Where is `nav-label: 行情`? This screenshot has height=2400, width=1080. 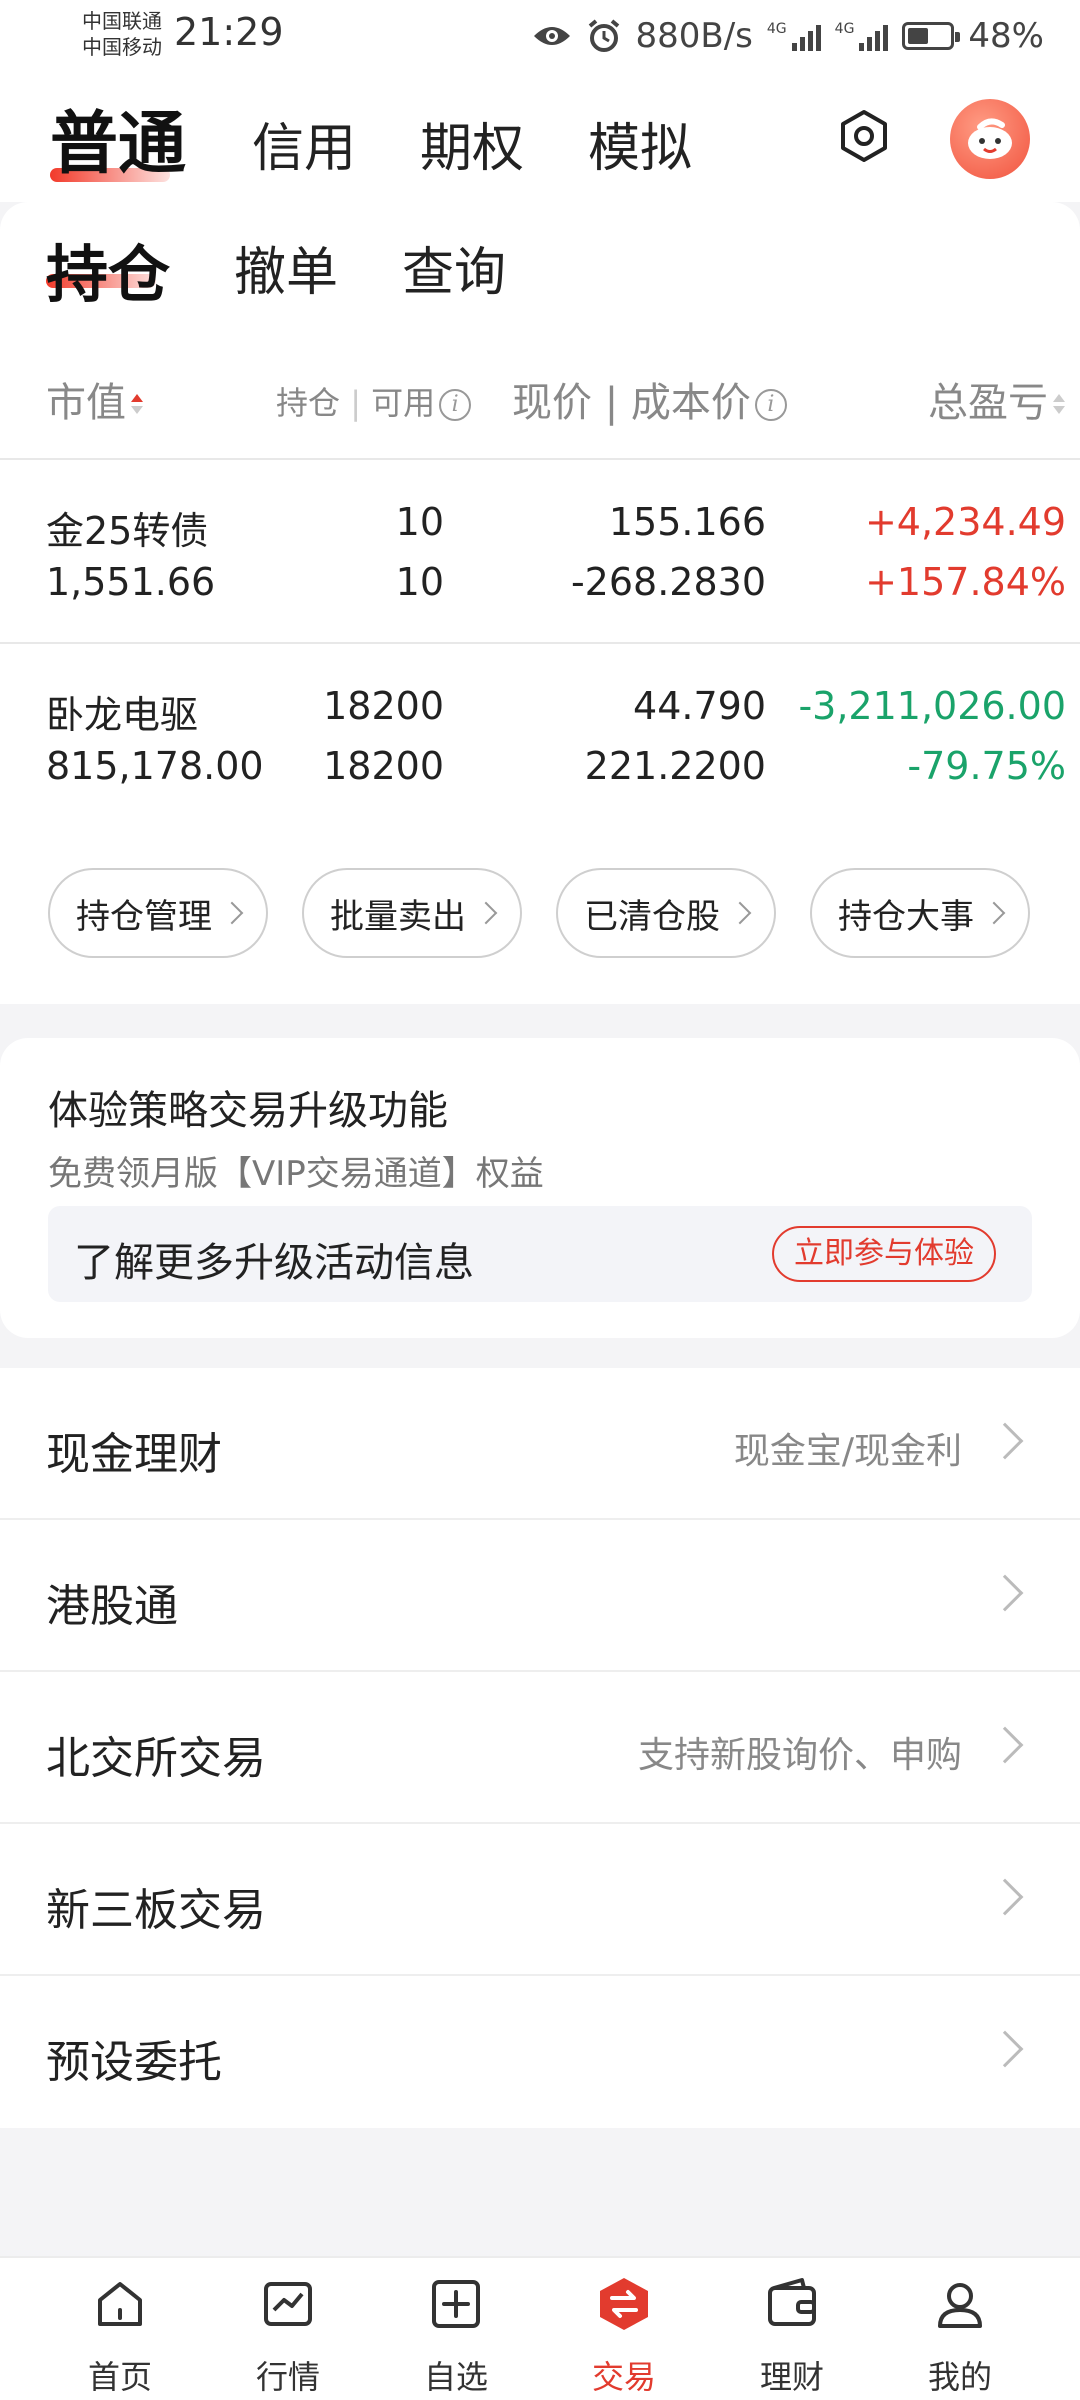 nav-label: 行情 is located at coordinates (287, 2377).